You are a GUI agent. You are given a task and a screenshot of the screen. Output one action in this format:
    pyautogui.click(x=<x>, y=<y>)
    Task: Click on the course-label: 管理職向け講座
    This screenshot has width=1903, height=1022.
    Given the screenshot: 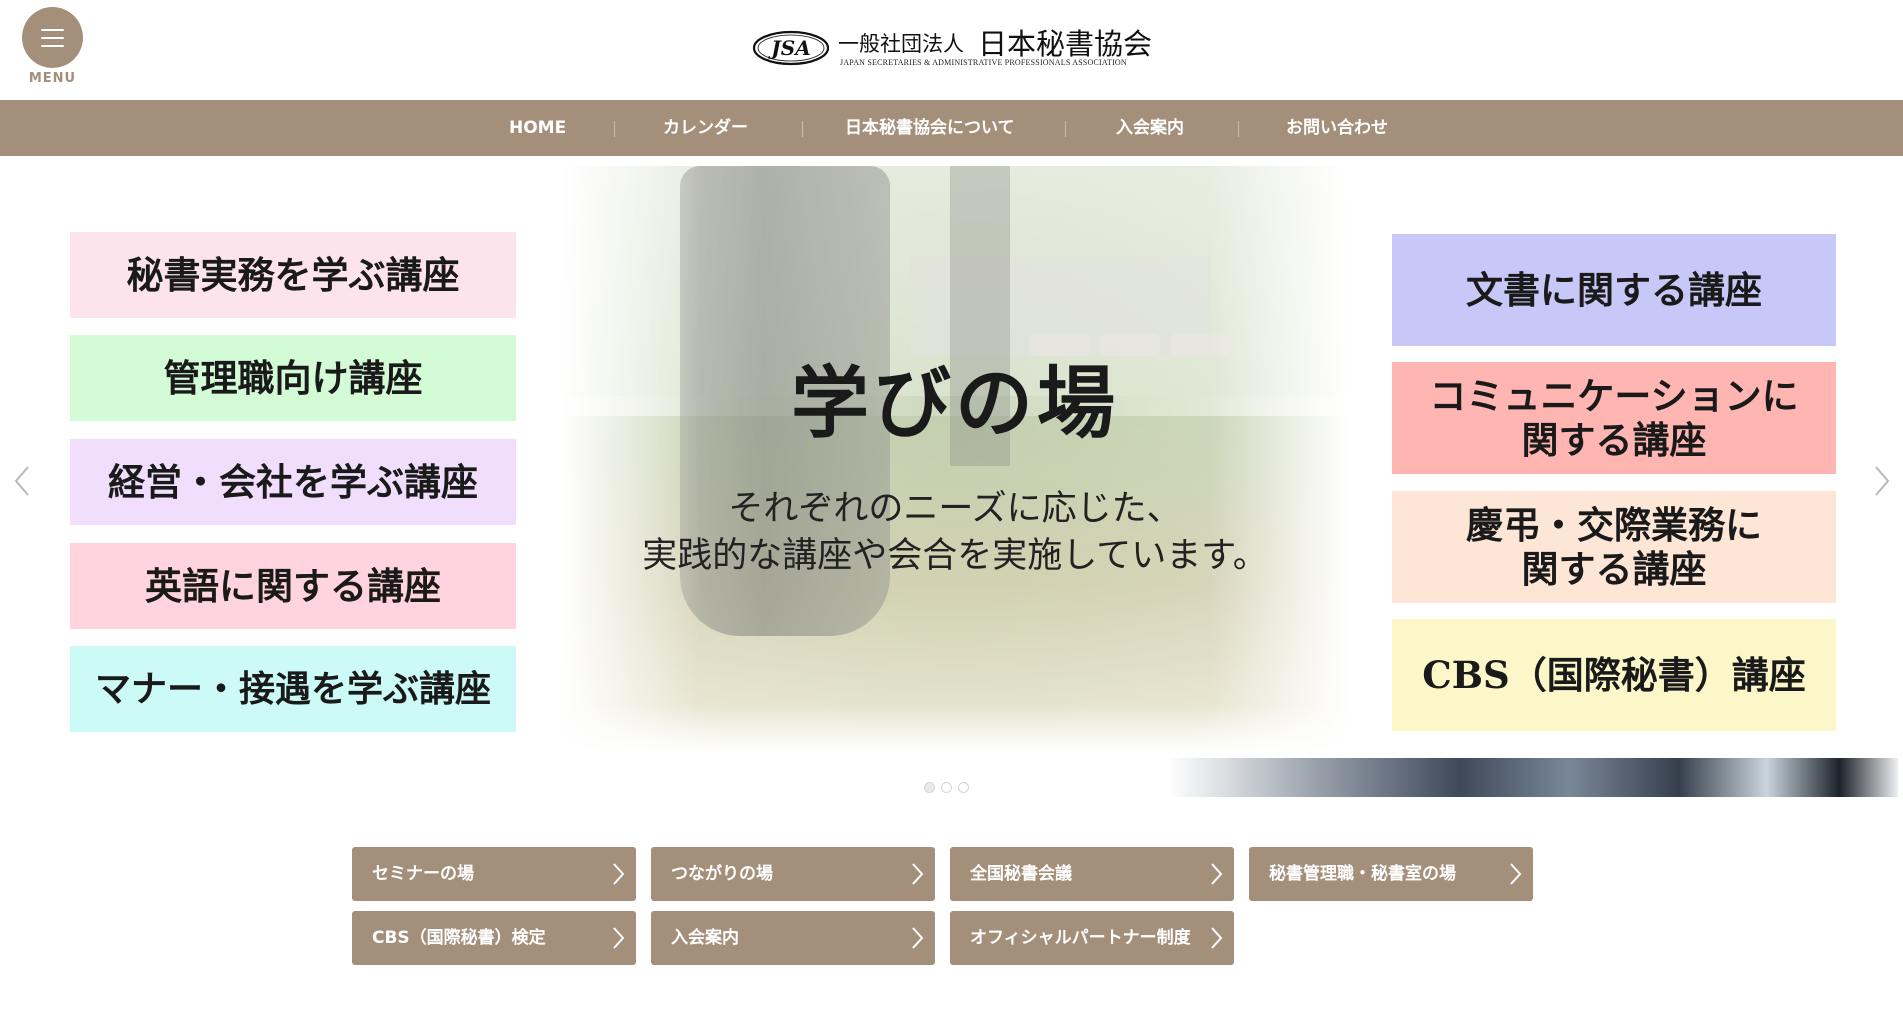 What is the action you would take?
    pyautogui.click(x=293, y=378)
    